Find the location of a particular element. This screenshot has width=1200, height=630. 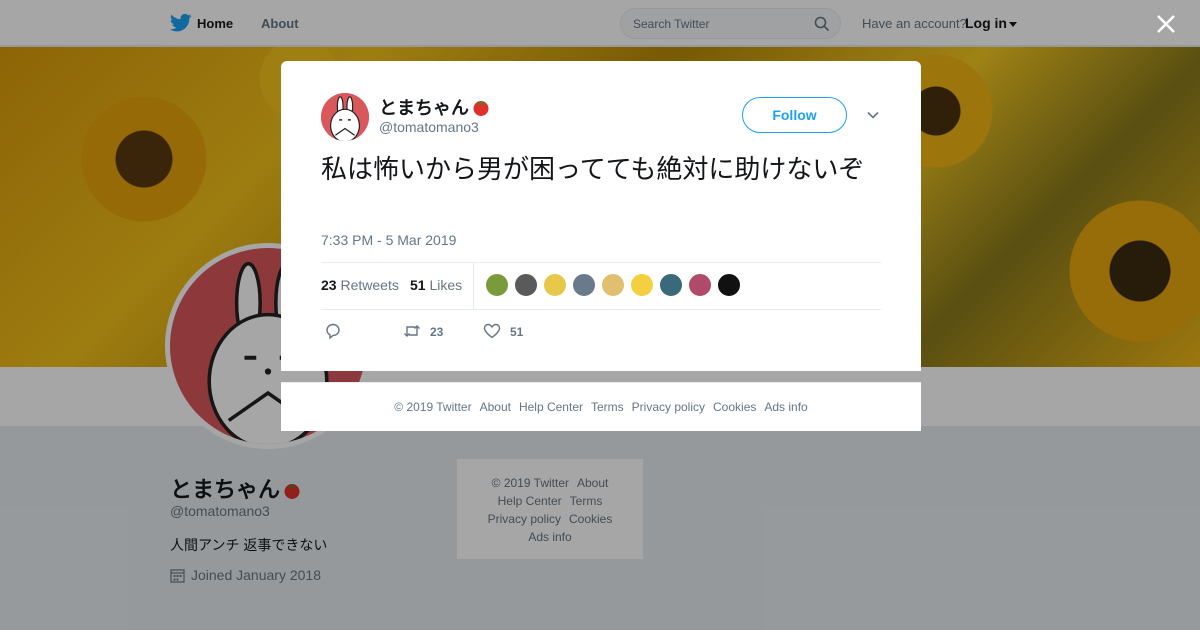

like-count: 51 is located at coordinates (517, 332).